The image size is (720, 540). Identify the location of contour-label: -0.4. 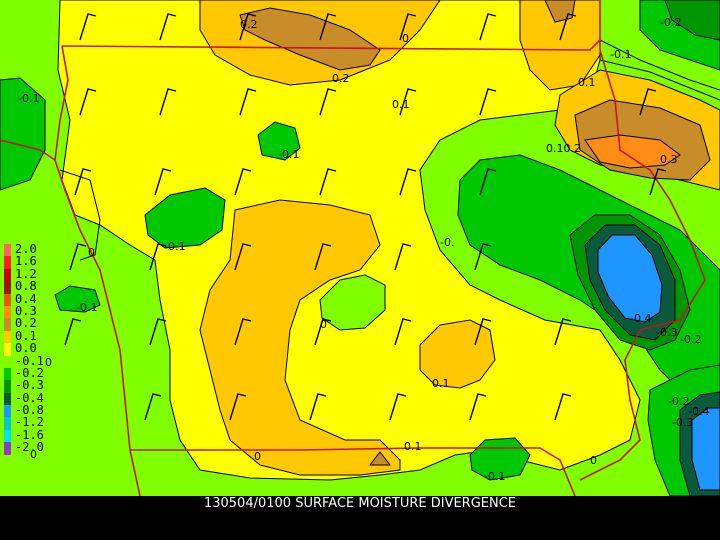
(640, 318).